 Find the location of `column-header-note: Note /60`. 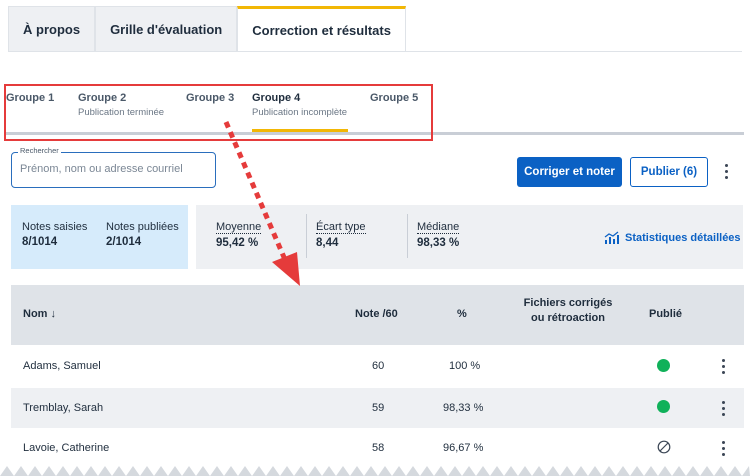

column-header-note: Note /60 is located at coordinates (376, 314).